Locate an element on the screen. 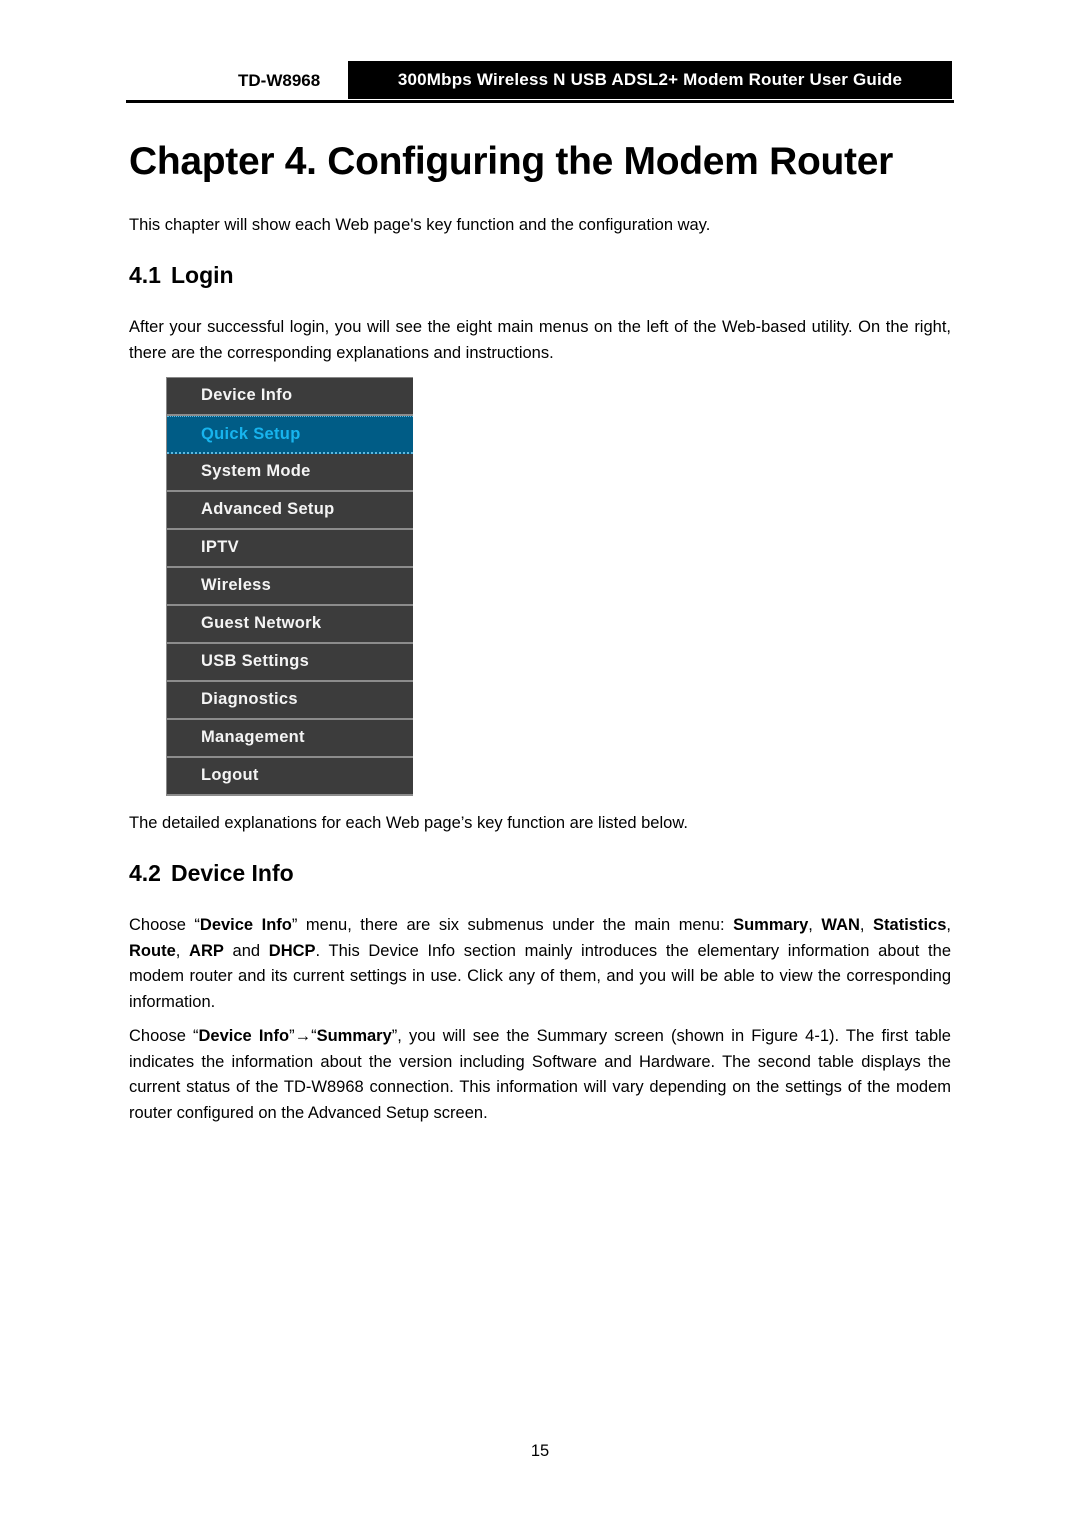 The height and width of the screenshot is (1527, 1080). menu-item-diagnostics: Diagnostics is located at coordinates (290, 701).